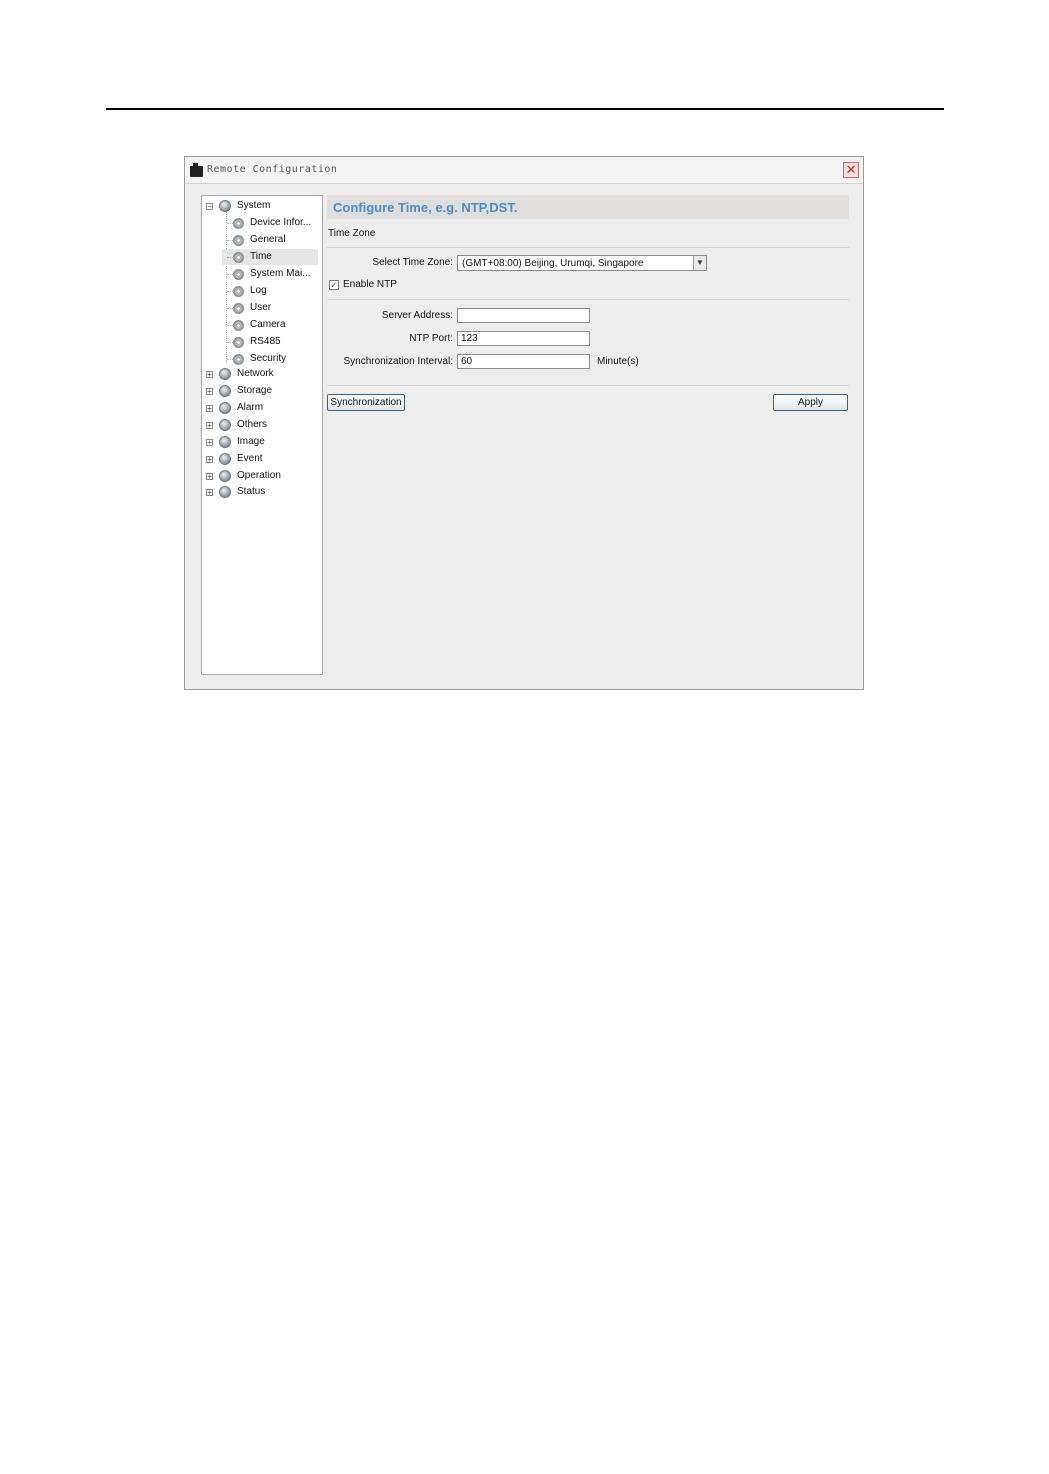 This screenshot has width=1049, height=1474. I want to click on tree-item-label: Operation, so click(259, 475).